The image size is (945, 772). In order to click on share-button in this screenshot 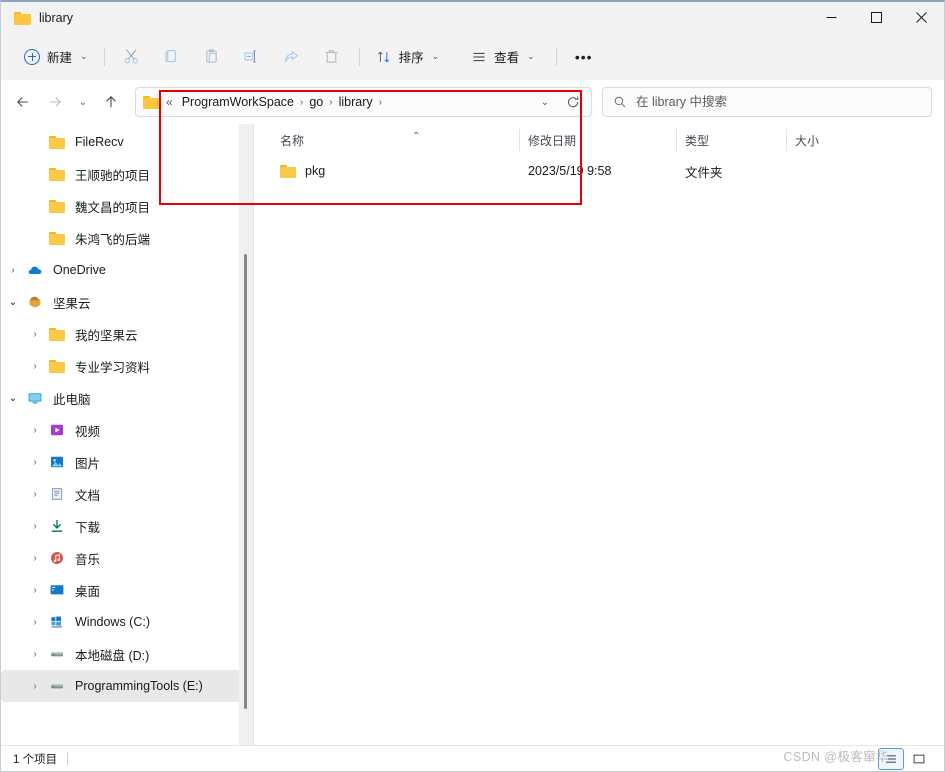, I will do `click(292, 57)`.